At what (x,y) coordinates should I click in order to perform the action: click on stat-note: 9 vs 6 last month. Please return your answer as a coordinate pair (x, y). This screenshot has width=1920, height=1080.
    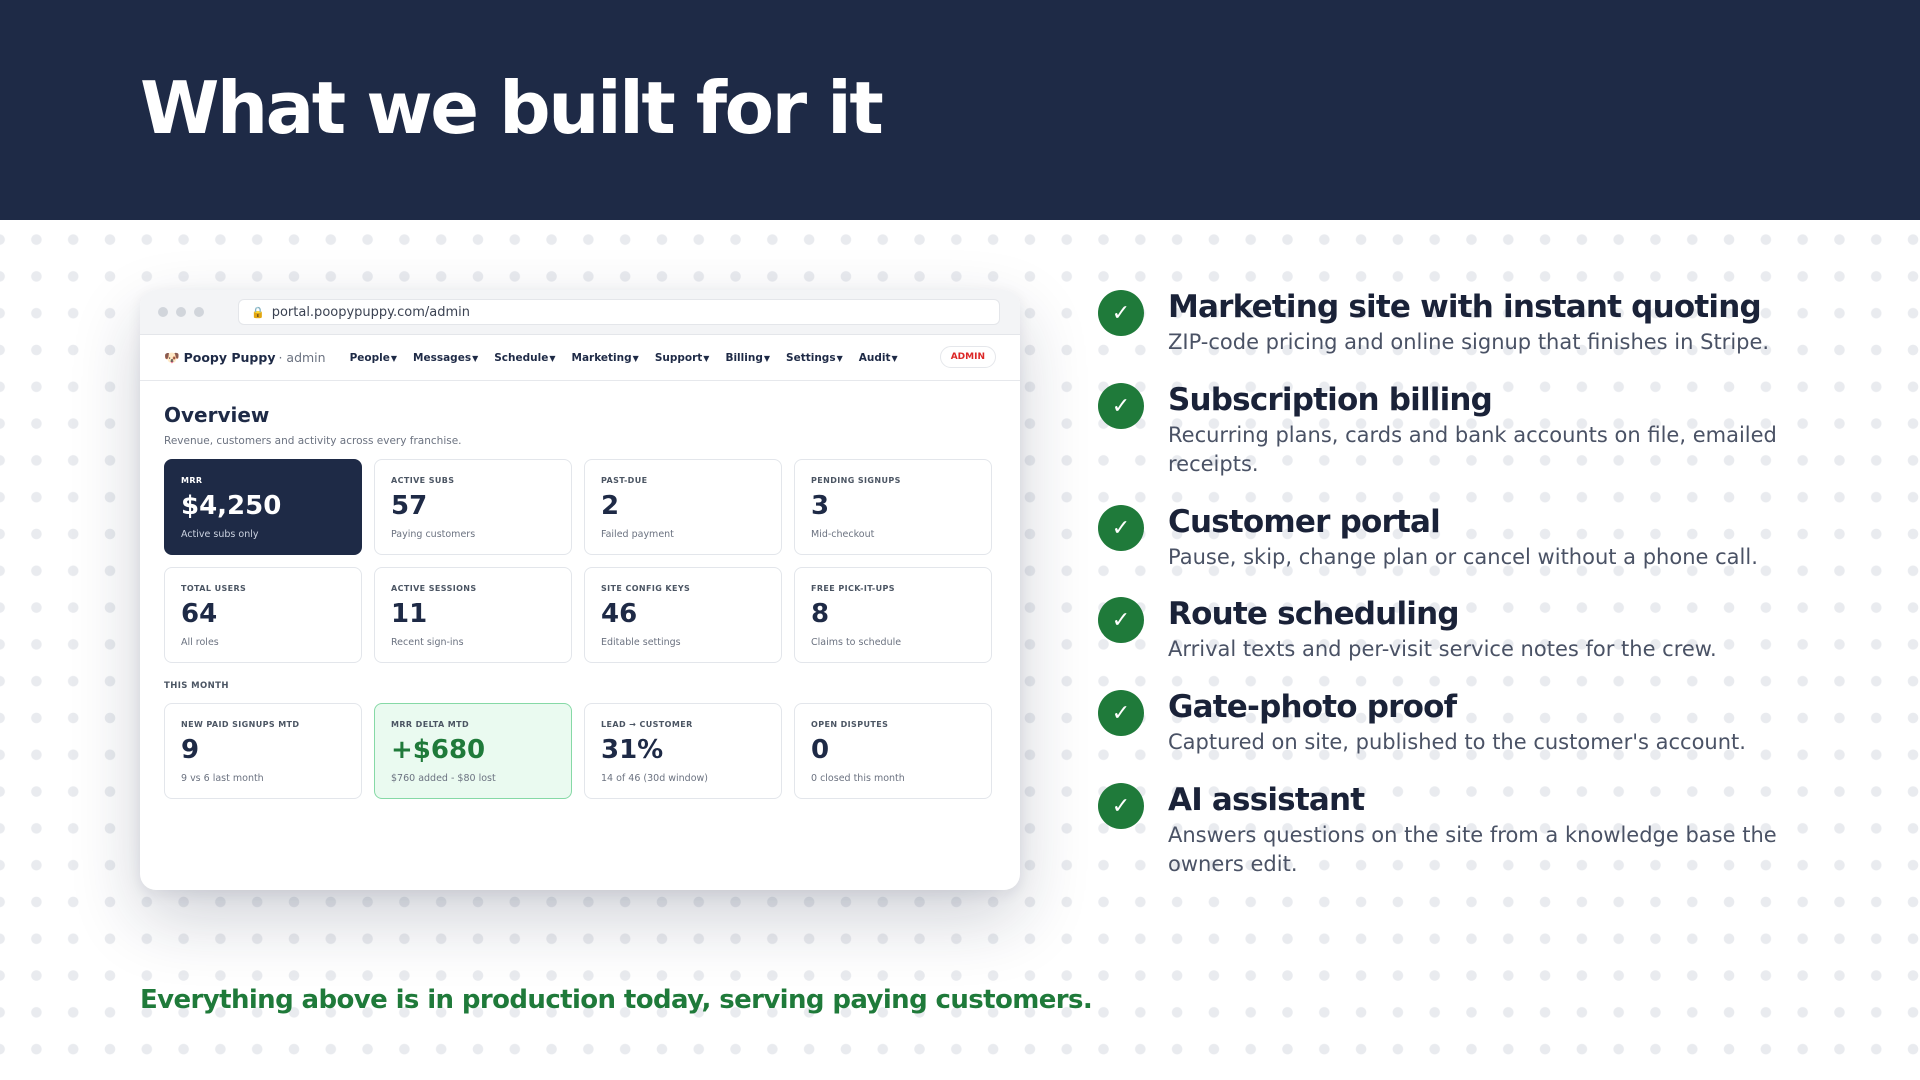
    Looking at the image, I should click on (222, 778).